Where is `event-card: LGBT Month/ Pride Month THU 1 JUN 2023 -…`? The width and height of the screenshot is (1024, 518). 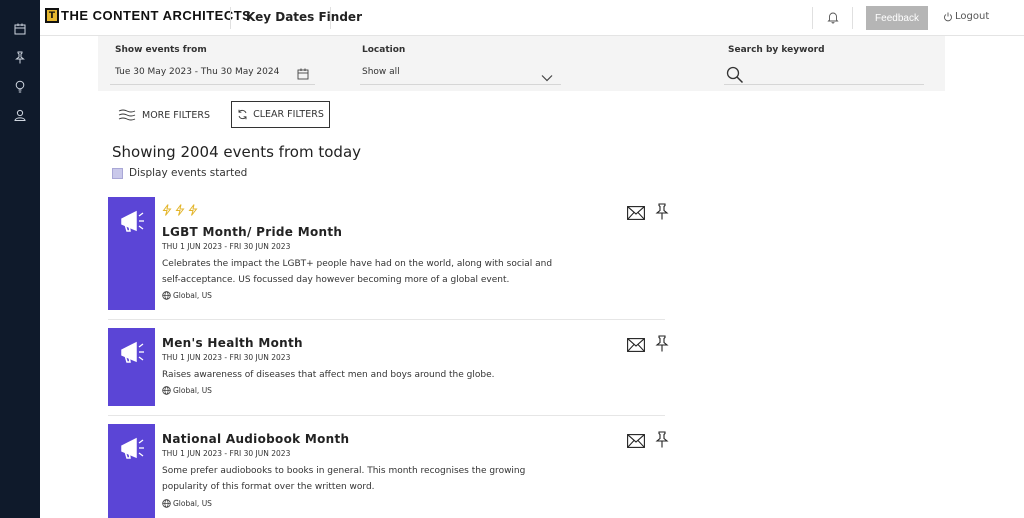
event-card: LGBT Month/ Pride Month THU 1 JUN 2023 -… is located at coordinates (388, 259).